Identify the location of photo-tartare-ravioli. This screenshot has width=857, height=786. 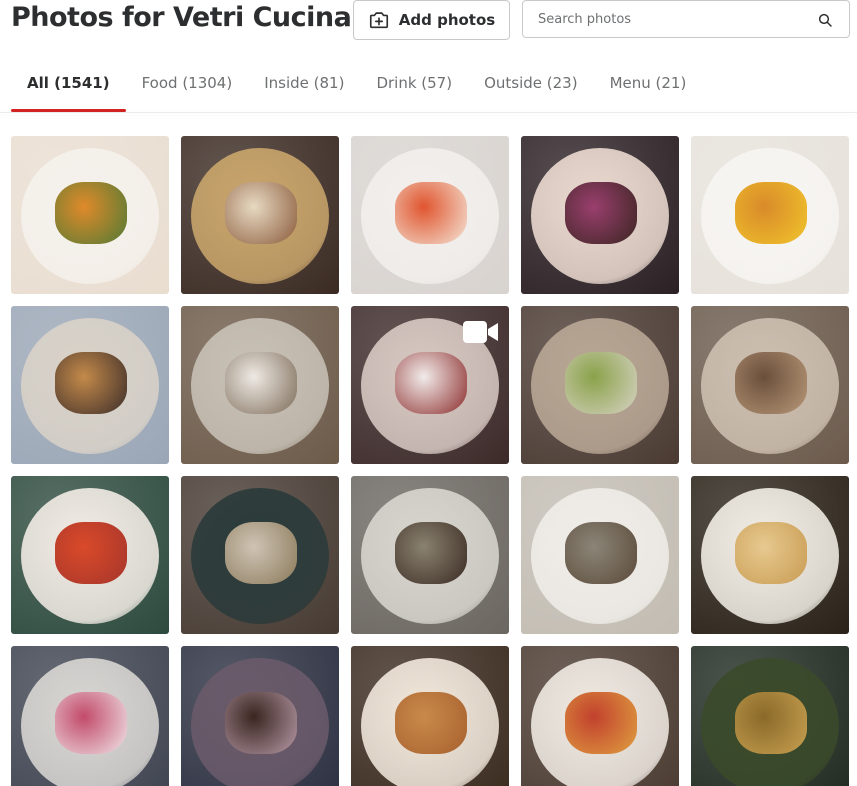
(600, 716).